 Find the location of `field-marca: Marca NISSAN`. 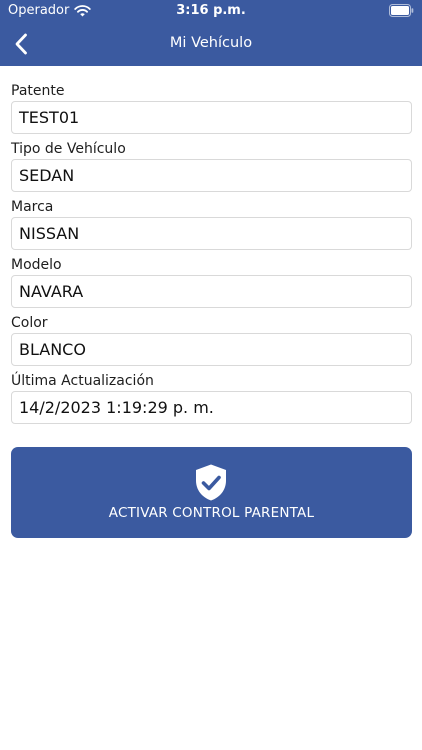

field-marca: Marca NISSAN is located at coordinates (211, 224).